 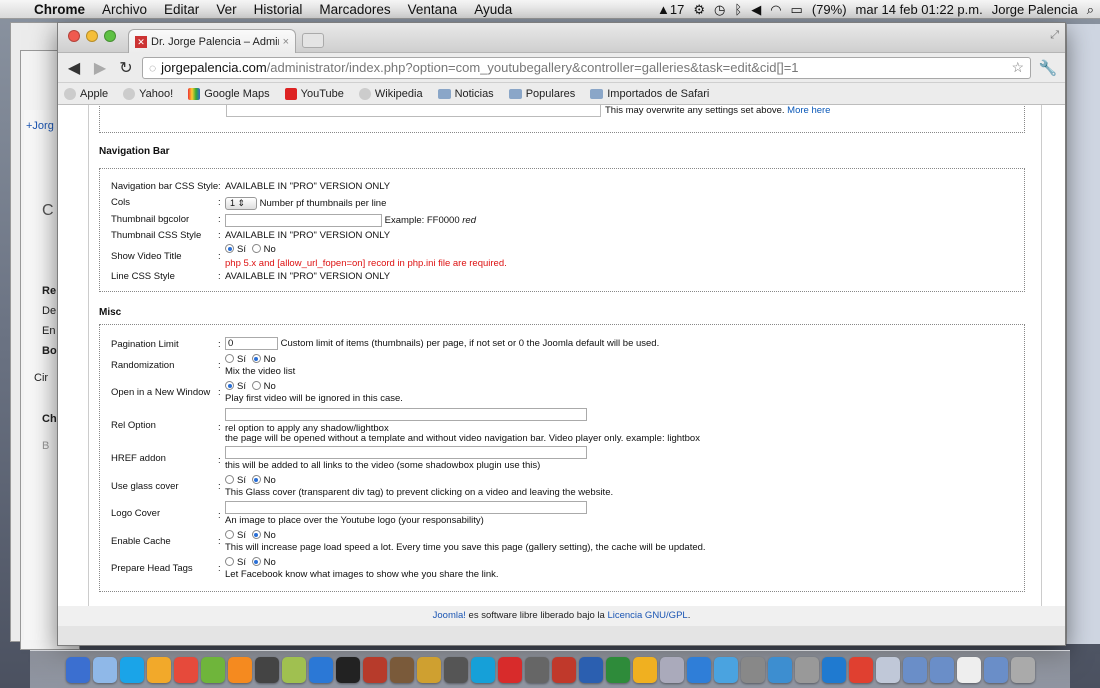 What do you see at coordinates (482, 669) in the screenshot?
I see `photoshop-icon` at bounding box center [482, 669].